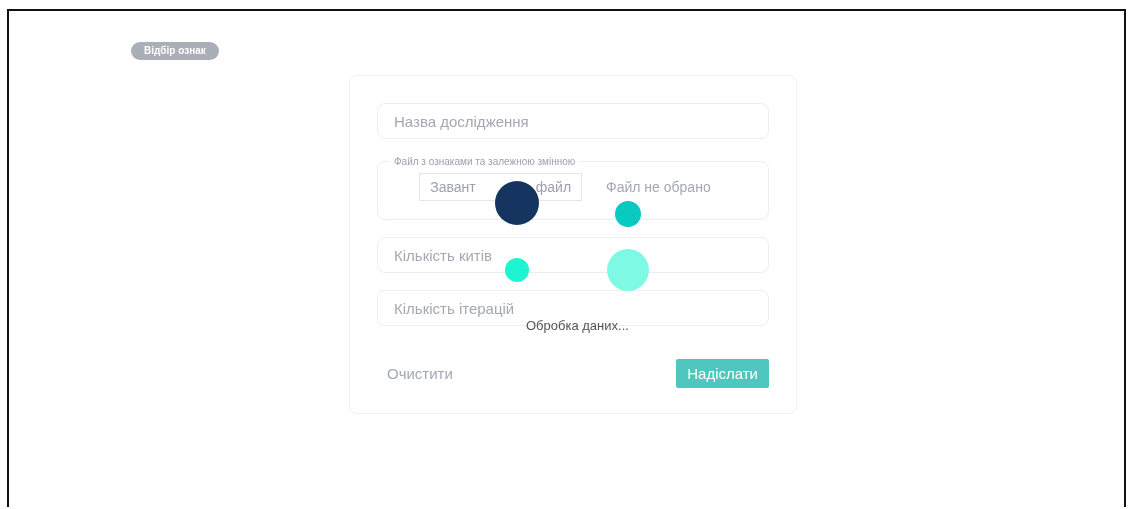 This screenshot has height=509, width=1130. I want to click on clear-button: Очистити, so click(420, 373).